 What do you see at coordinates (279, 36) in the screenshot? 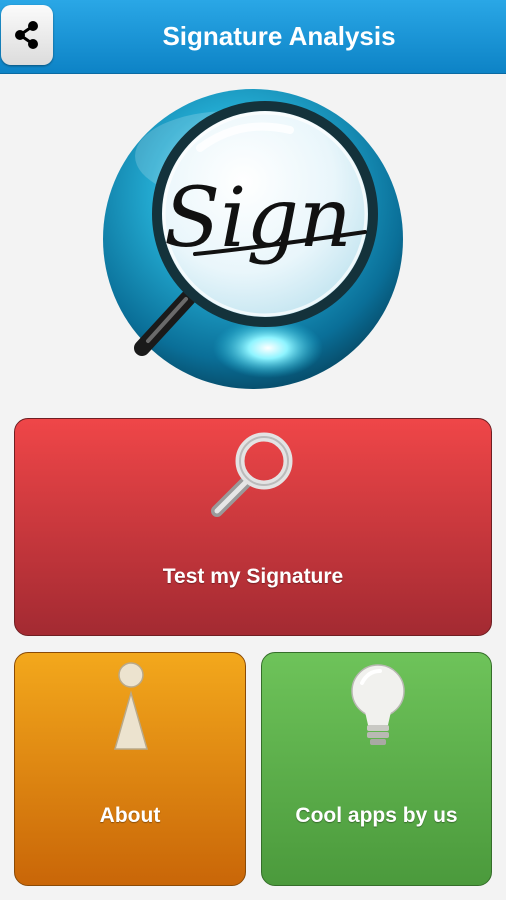
I see `page-title: Signature Analysis` at bounding box center [279, 36].